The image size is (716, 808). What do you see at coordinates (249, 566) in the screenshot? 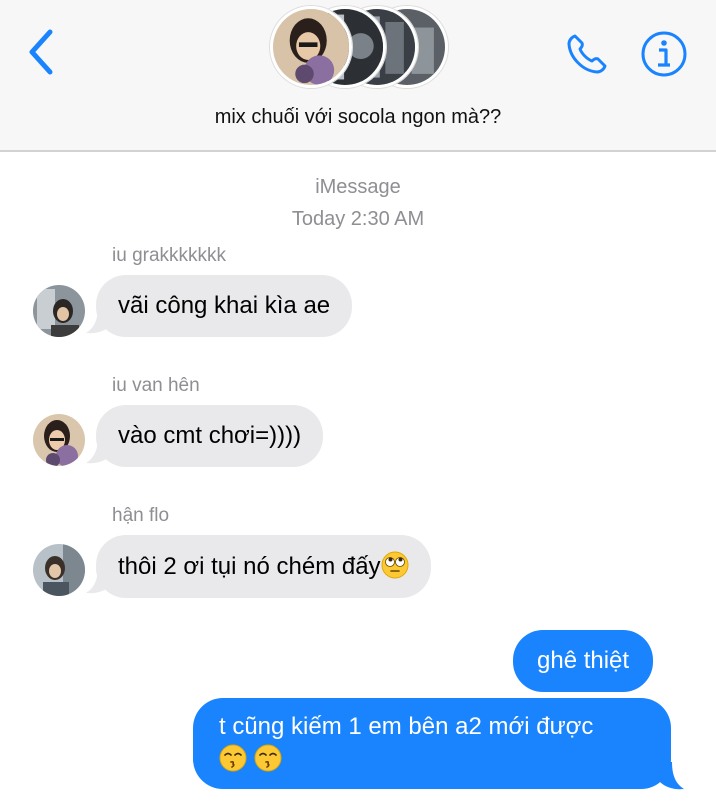
I see `message-text: thôi 2 ơi tụi nó chém đấy` at bounding box center [249, 566].